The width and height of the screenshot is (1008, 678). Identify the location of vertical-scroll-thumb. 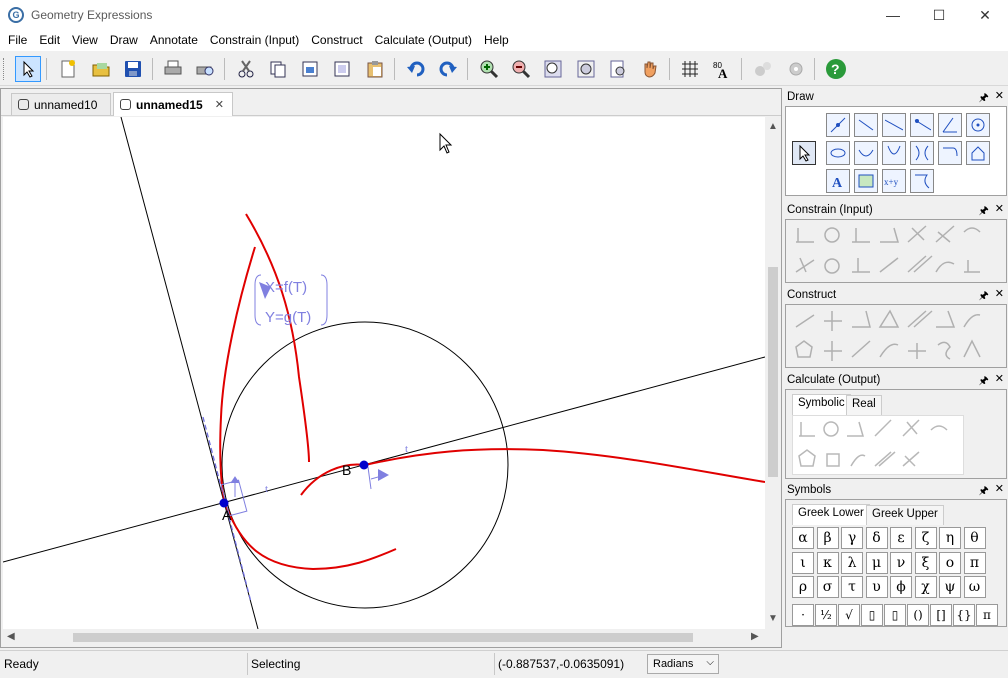
(773, 372).